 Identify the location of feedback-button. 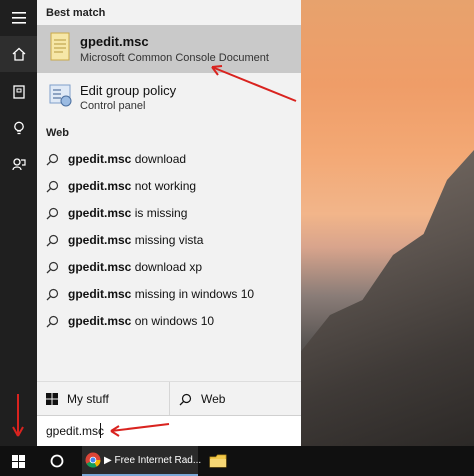
(18, 164).